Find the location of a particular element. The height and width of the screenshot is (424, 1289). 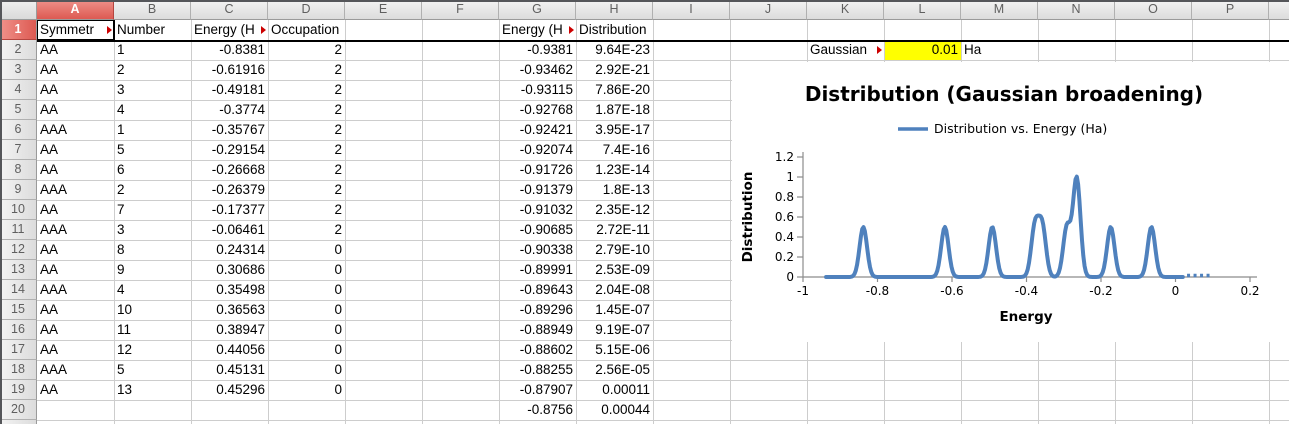

cell-G4: -0.93115 is located at coordinates (537, 90).